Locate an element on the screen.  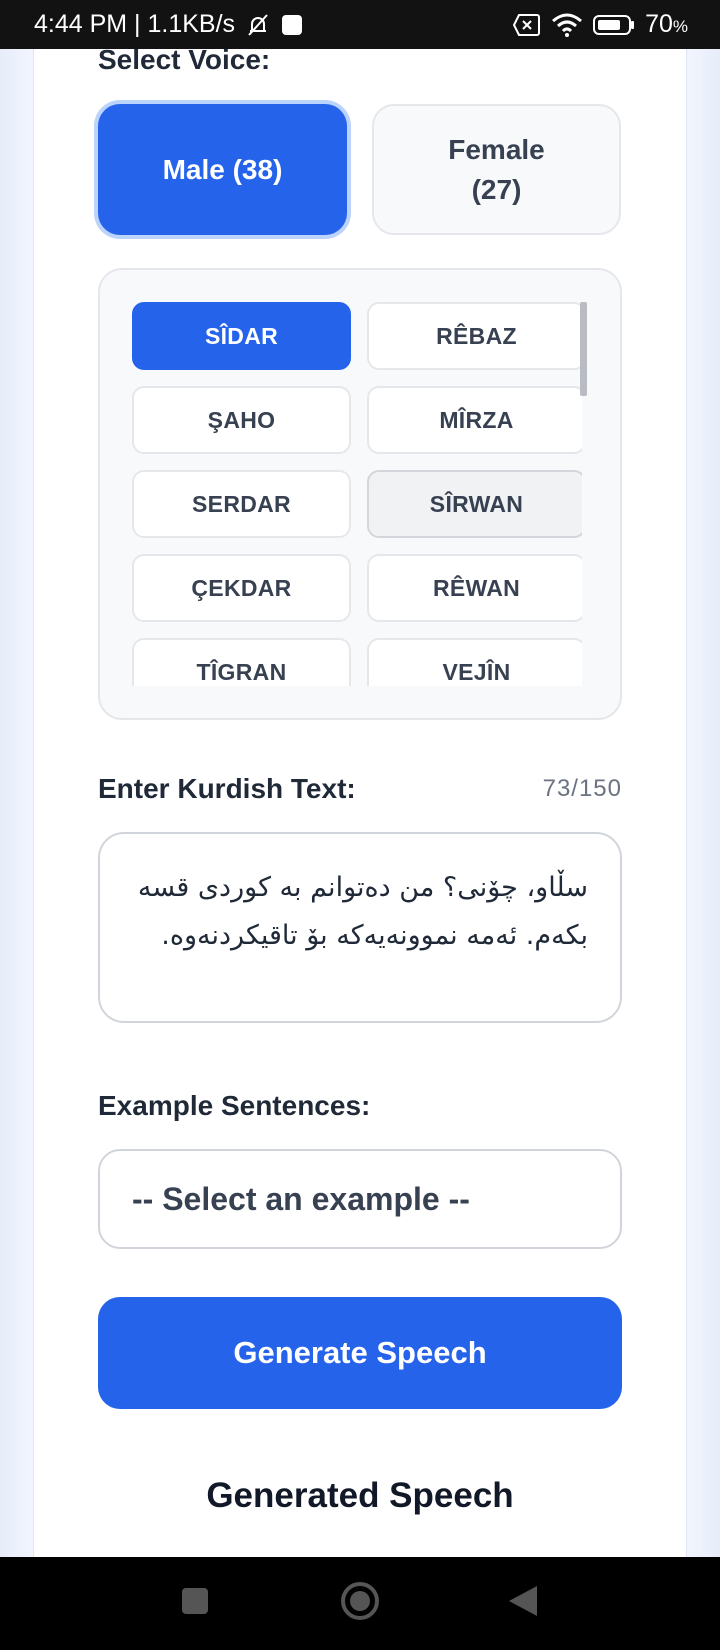
select-voice-label: Select Voice: is located at coordinates (184, 59).